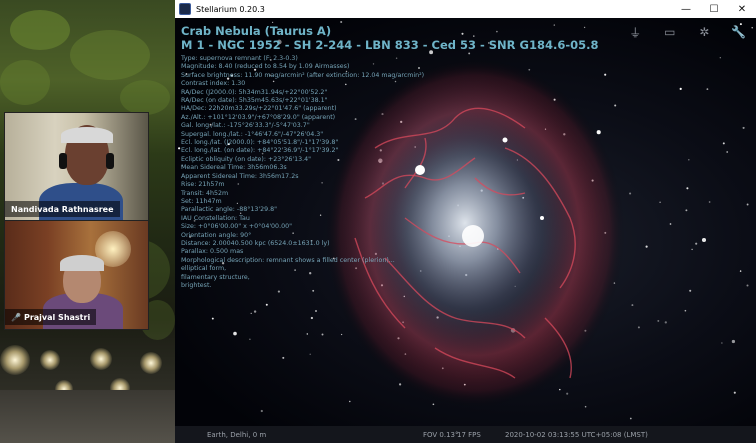 The width and height of the screenshot is (756, 443). I want to click on minimize-button: —, so click(686, 9).